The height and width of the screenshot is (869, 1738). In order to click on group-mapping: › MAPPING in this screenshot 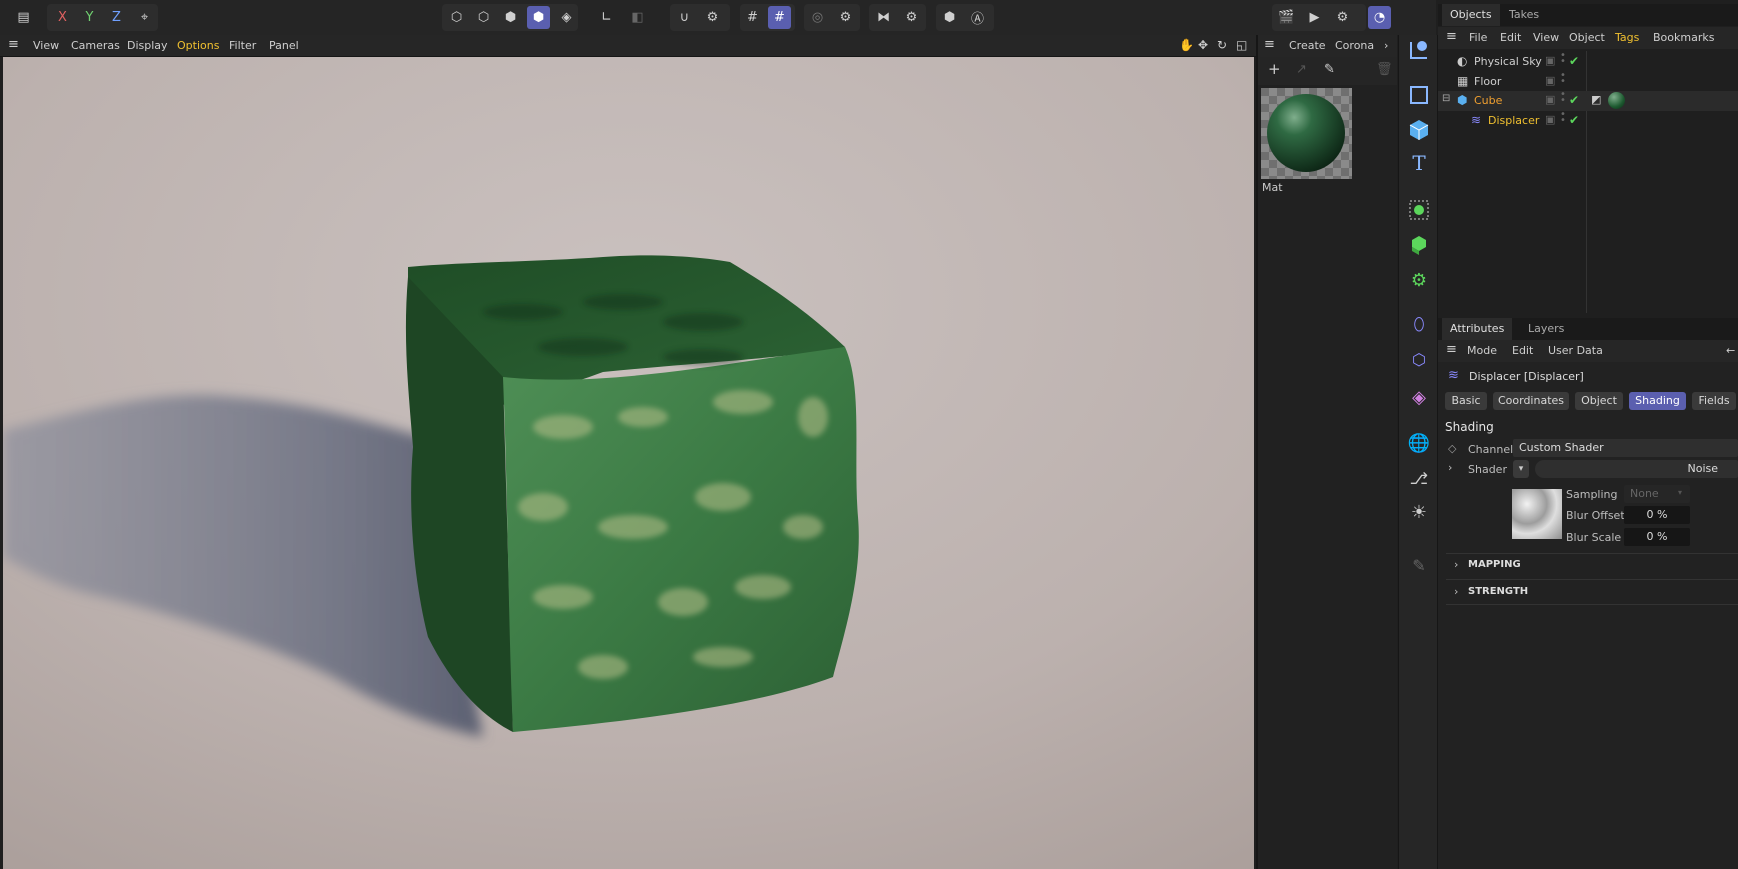, I will do `click(1594, 566)`.